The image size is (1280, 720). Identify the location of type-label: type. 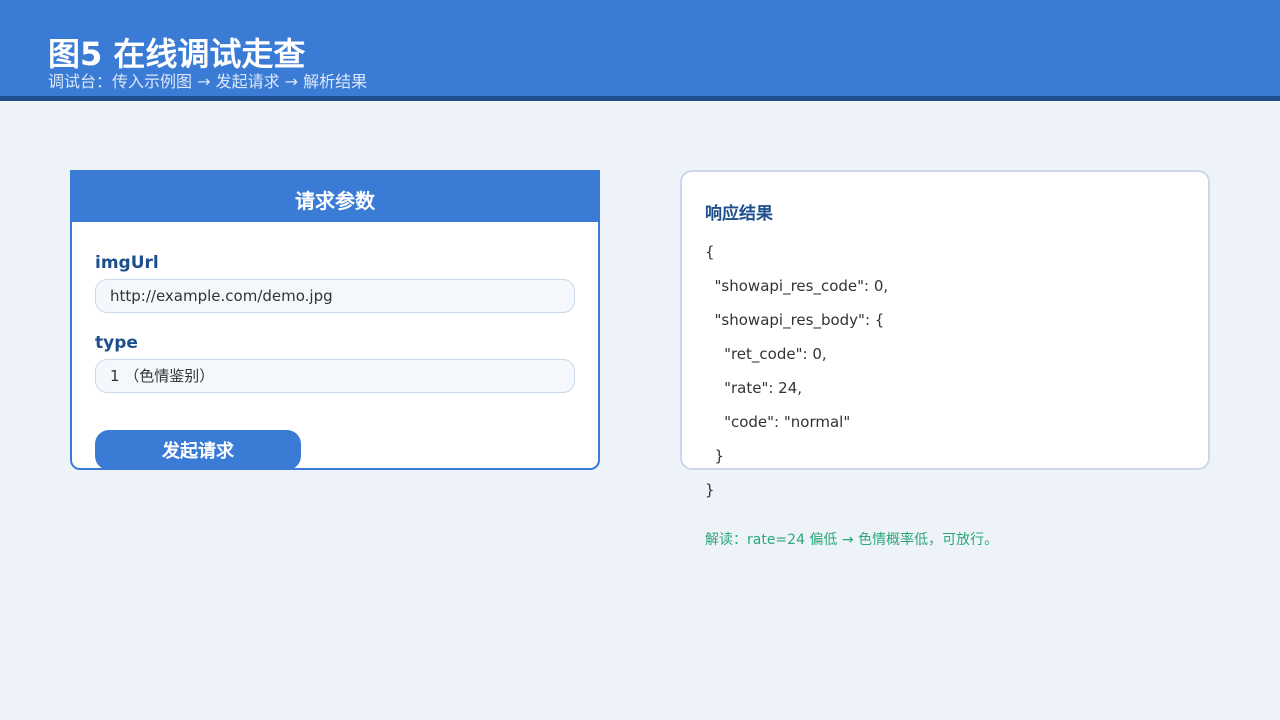
(116, 343).